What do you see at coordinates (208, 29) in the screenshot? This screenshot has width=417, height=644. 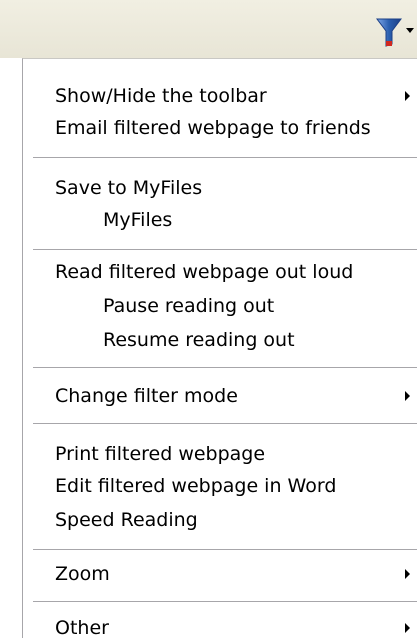 I see `toolbar` at bounding box center [208, 29].